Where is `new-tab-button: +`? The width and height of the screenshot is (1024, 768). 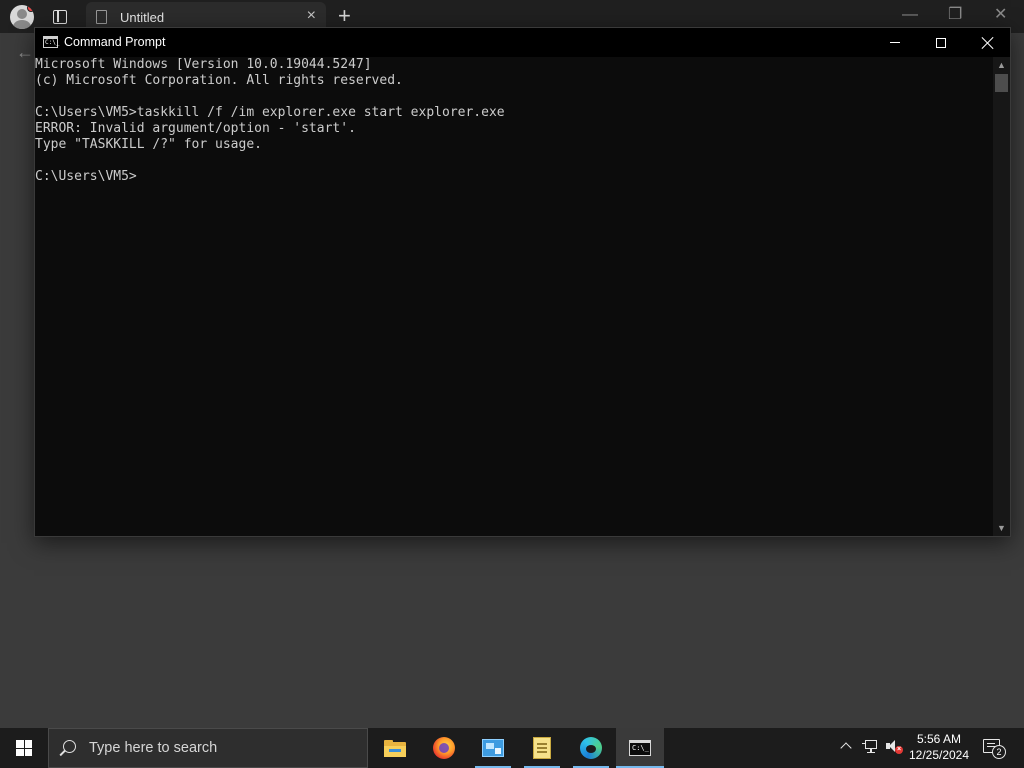
new-tab-button: + is located at coordinates (344, 16).